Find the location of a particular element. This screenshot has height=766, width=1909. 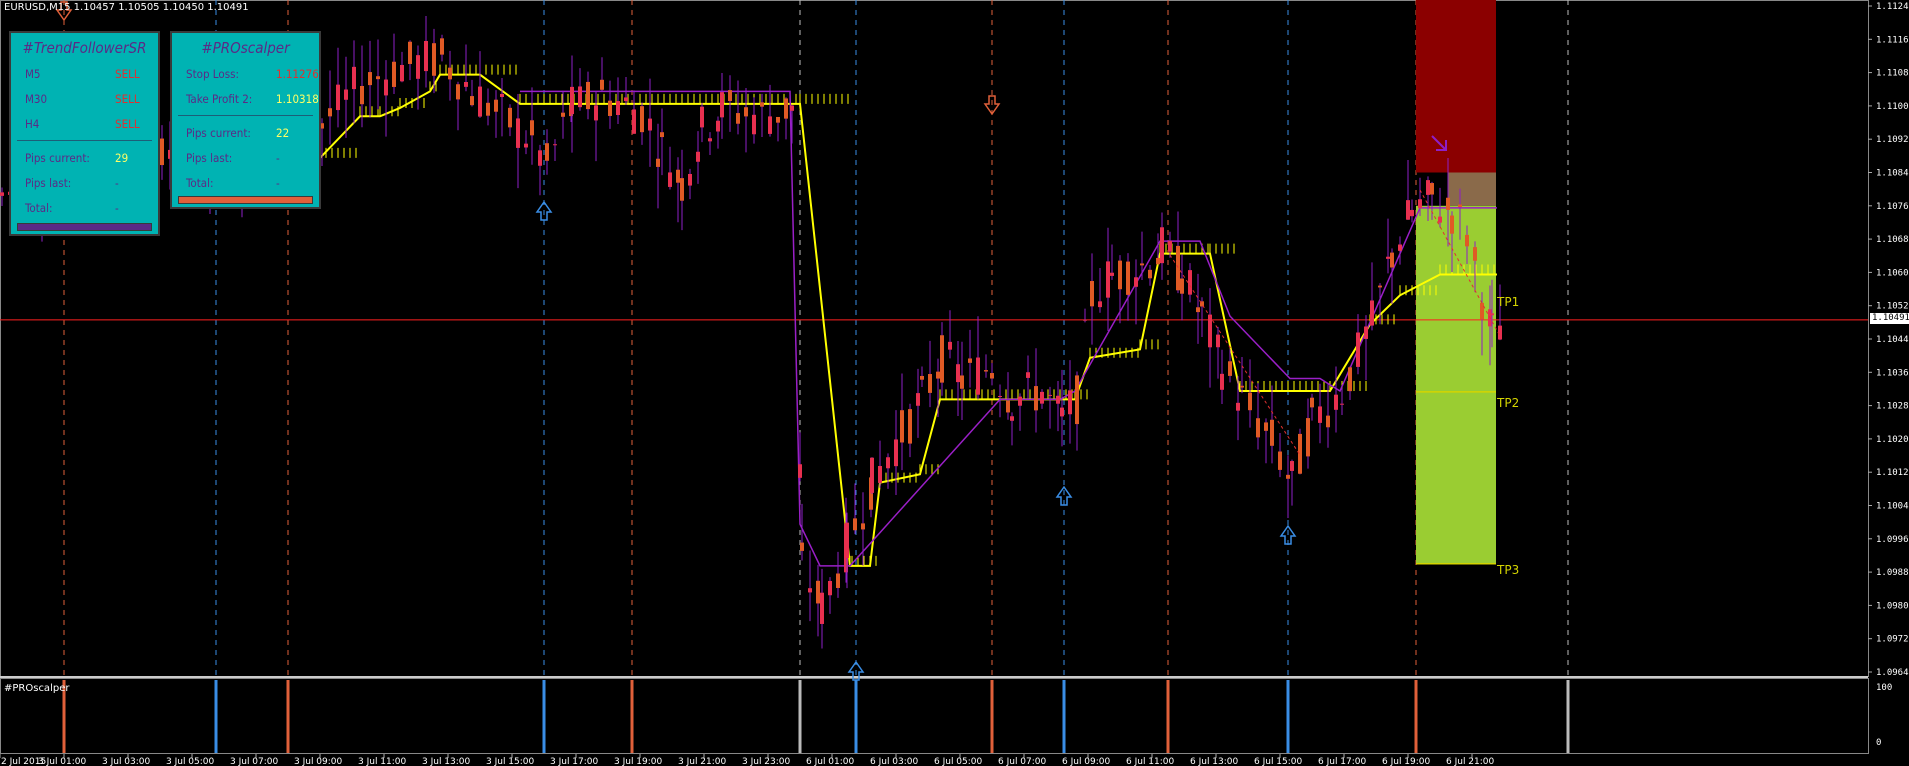

trend-row-label: M5 is located at coordinates (33, 74).